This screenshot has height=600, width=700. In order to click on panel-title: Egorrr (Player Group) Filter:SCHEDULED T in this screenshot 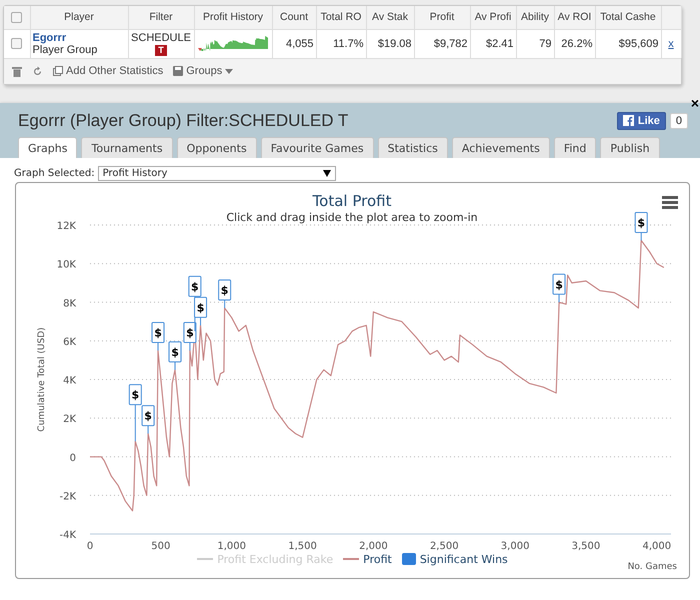, I will do `click(183, 120)`.